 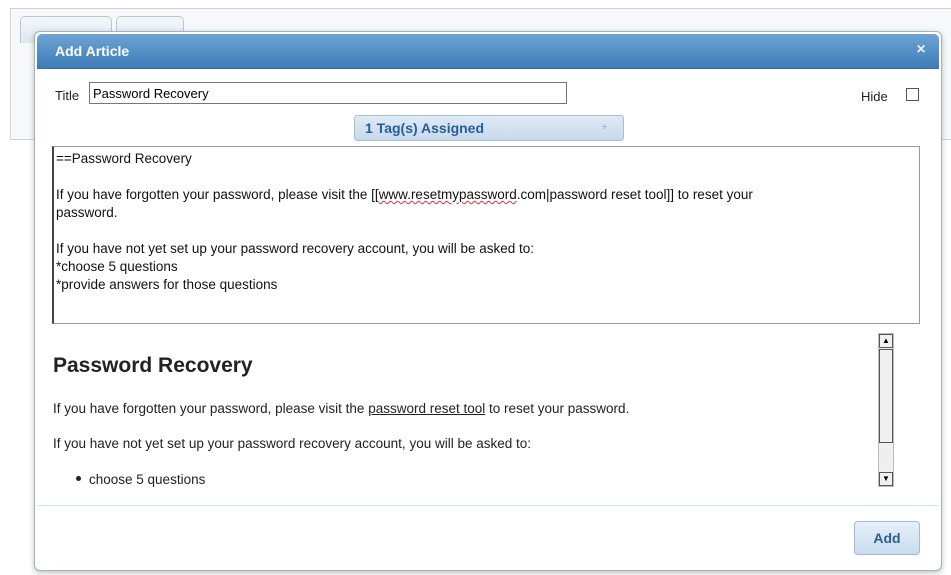 What do you see at coordinates (489, 128) in the screenshot?
I see `tags-dropdown: 1 Tag(s) Assigned ÷` at bounding box center [489, 128].